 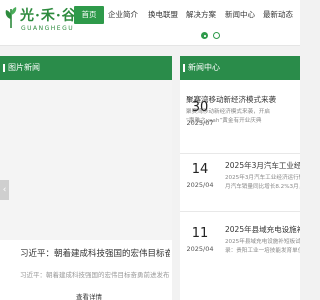 I want to click on news-item-desc: 月汽车销量同比增长8.2%3月，汽, so click(x=262, y=187).